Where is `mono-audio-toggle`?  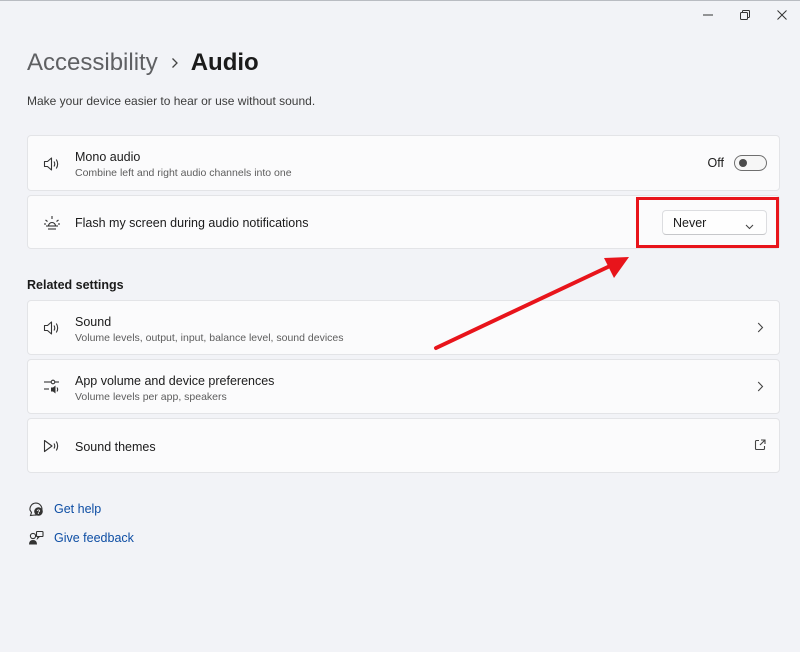
mono-audio-toggle is located at coordinates (750, 163).